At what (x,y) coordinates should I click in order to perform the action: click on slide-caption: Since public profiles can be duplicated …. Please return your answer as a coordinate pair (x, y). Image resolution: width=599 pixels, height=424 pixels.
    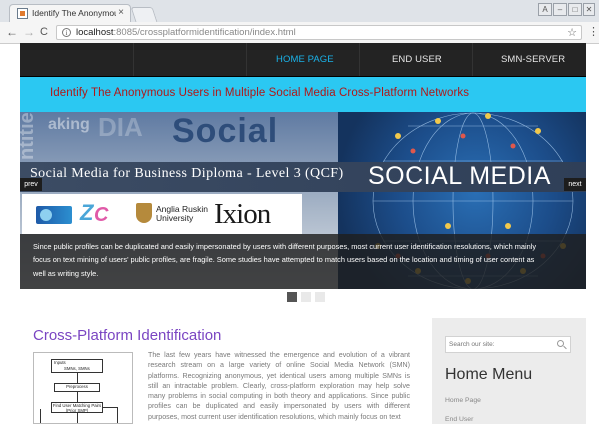
    Looking at the image, I should click on (303, 261).